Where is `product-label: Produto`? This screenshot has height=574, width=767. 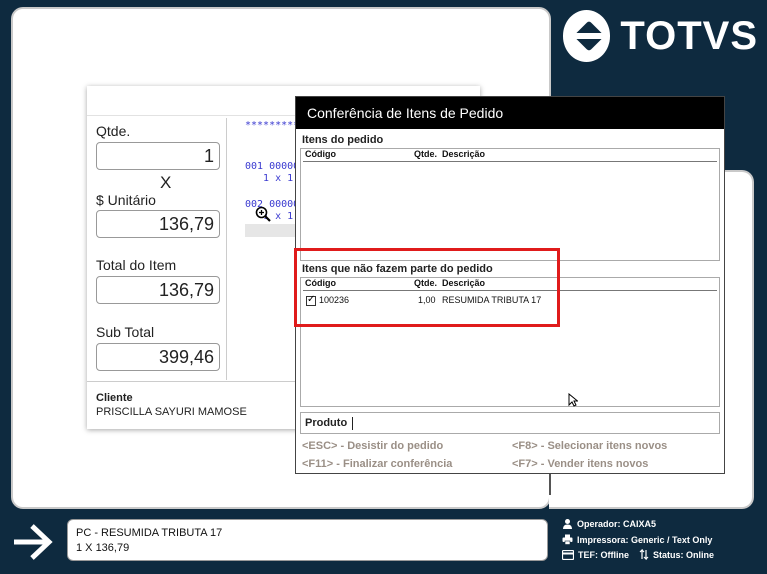 product-label: Produto is located at coordinates (326, 423).